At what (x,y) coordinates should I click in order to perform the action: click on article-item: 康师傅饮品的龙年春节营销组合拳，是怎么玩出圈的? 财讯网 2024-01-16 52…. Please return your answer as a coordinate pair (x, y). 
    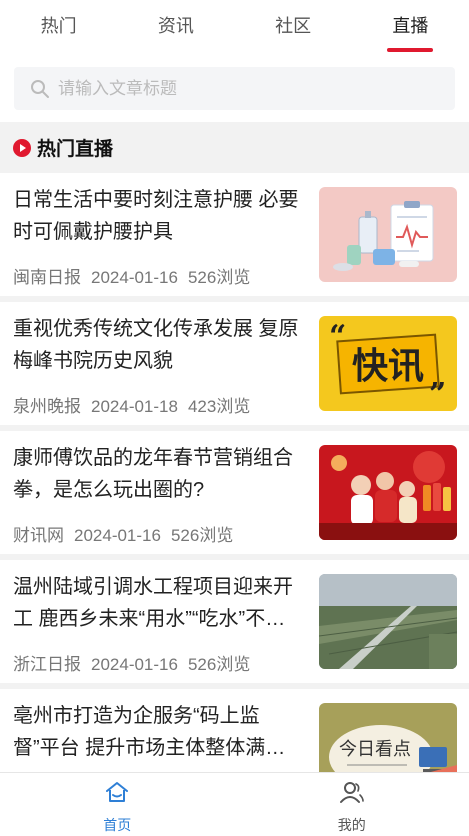
    Looking at the image, I should click on (234, 492).